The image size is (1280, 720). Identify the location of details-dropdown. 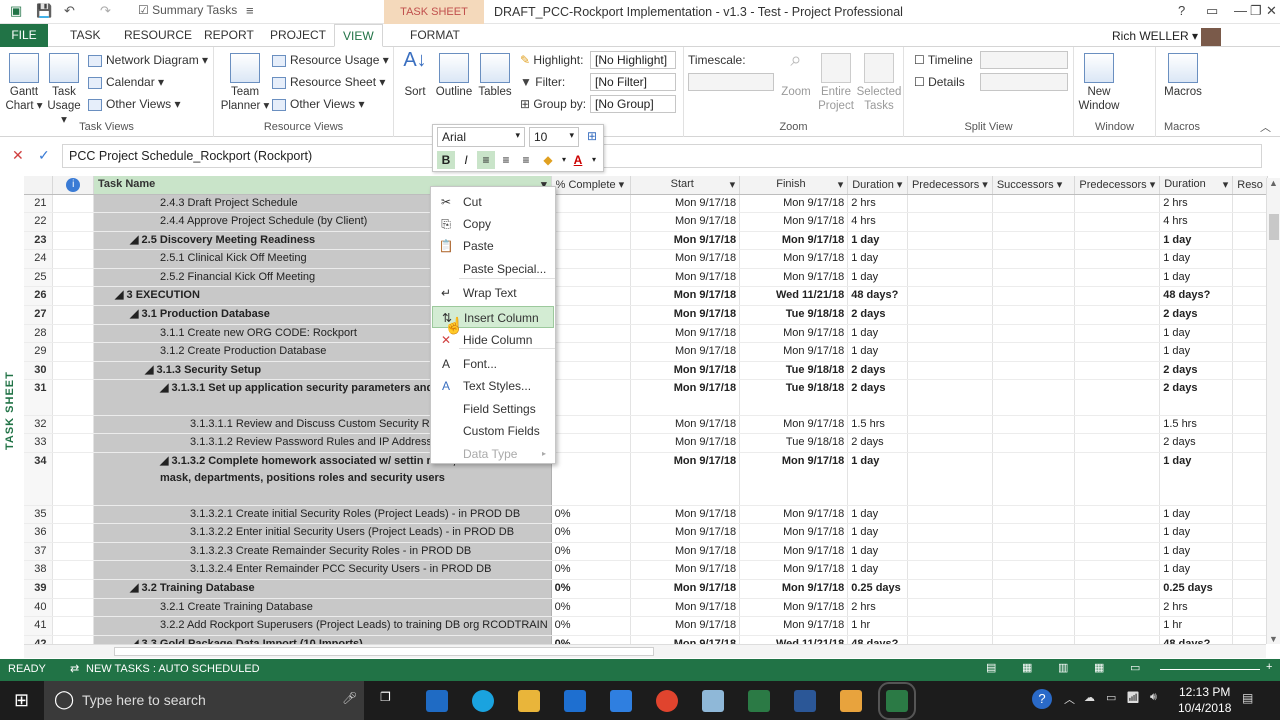
(1024, 82).